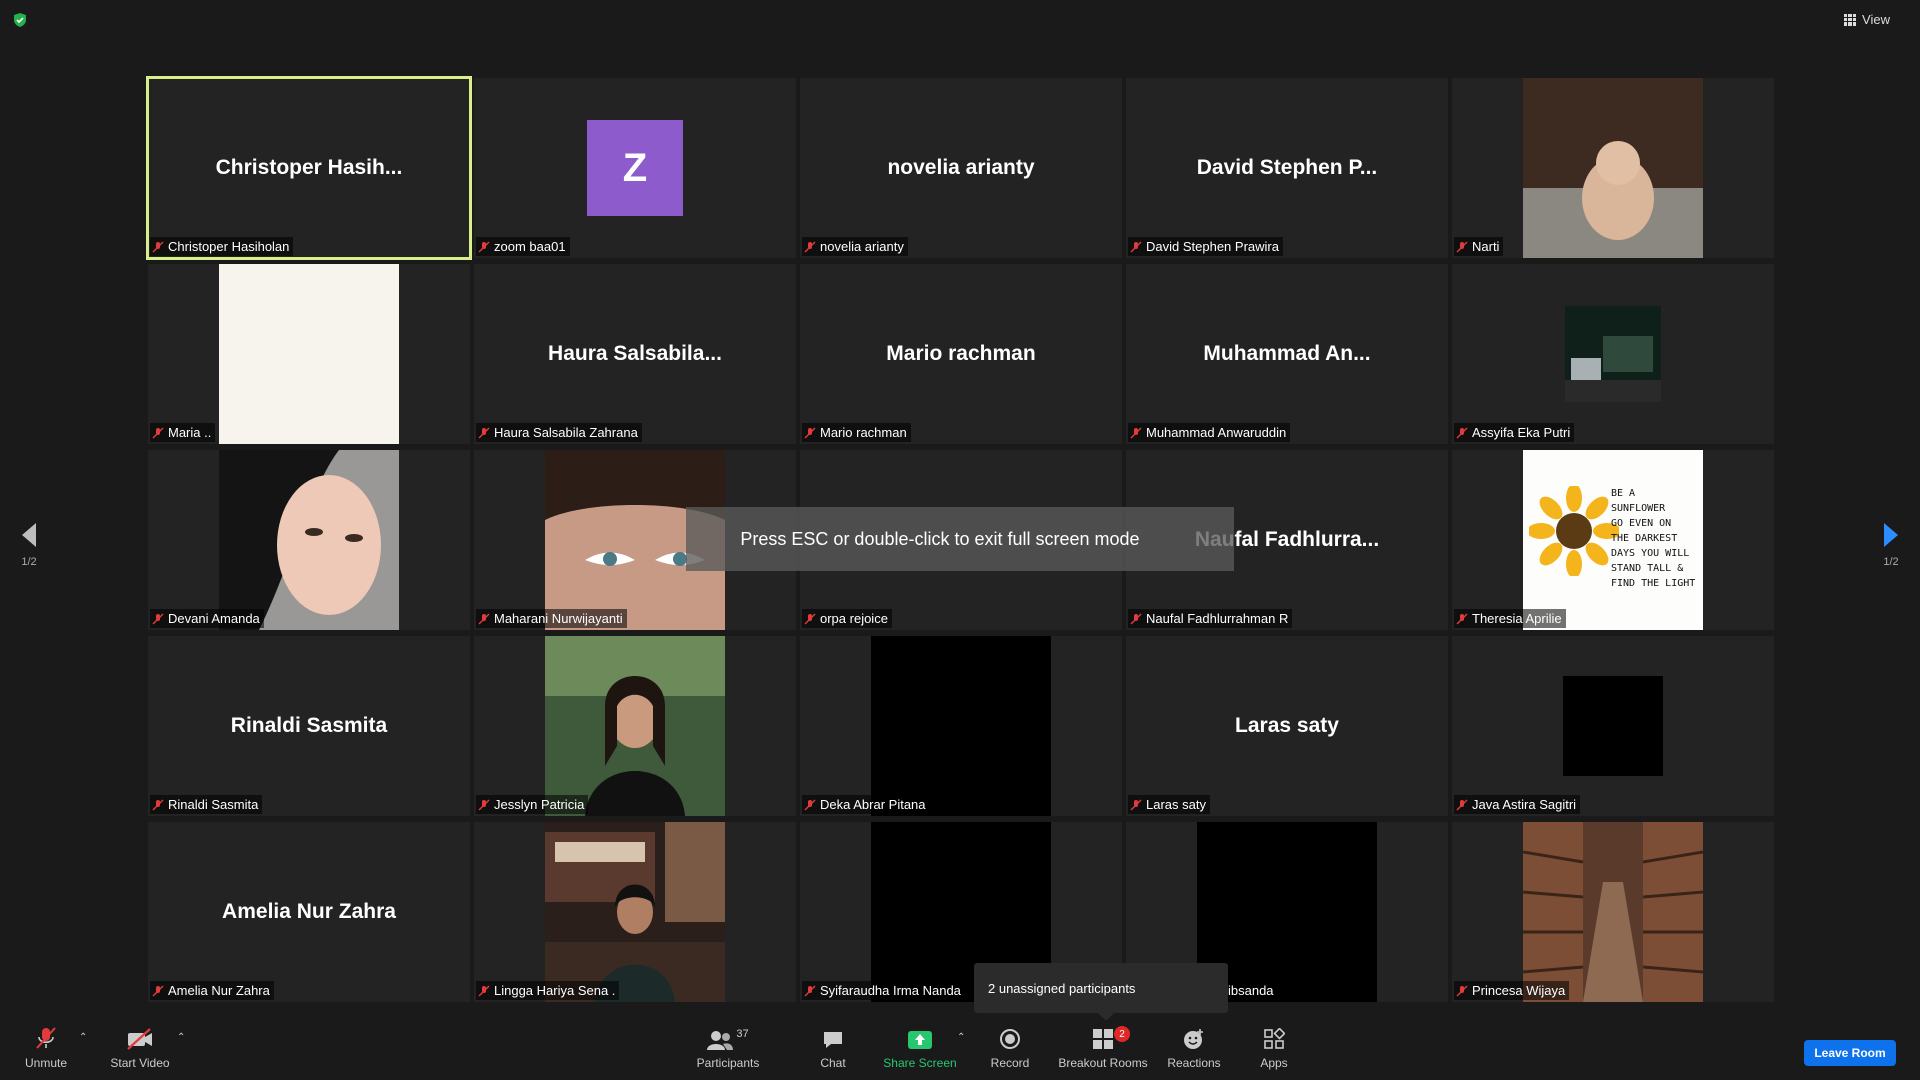 Image resolution: width=1920 pixels, height=1080 pixels. I want to click on video-options-caret: ⌃, so click(177, 1050).